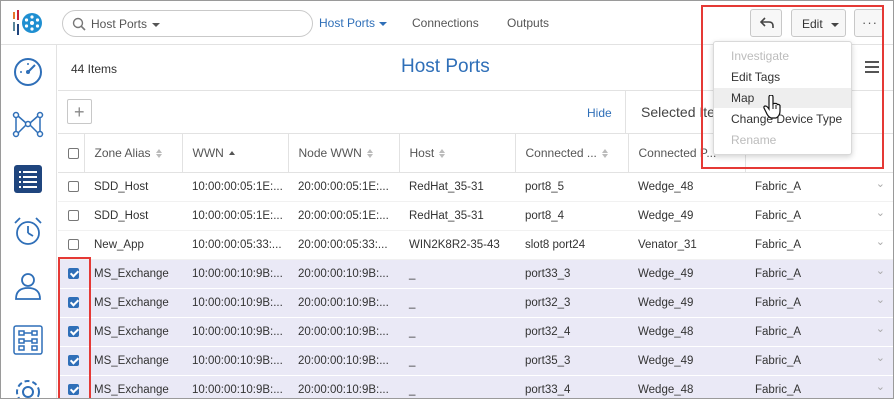 This screenshot has height=399, width=894. Describe the element at coordinates (28, 232) in the screenshot. I see `alarm-icon` at that location.